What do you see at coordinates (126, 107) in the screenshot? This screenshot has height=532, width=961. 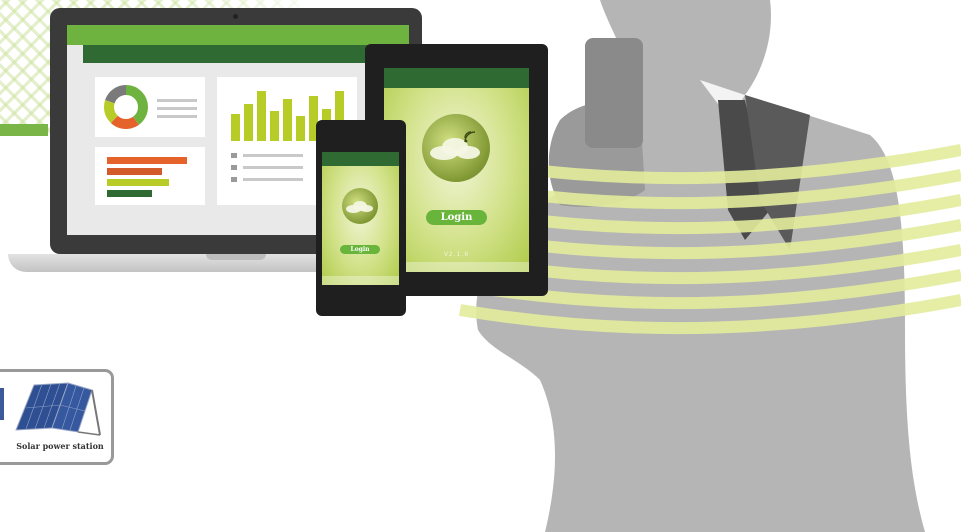 I see `donut-chart-icon` at bounding box center [126, 107].